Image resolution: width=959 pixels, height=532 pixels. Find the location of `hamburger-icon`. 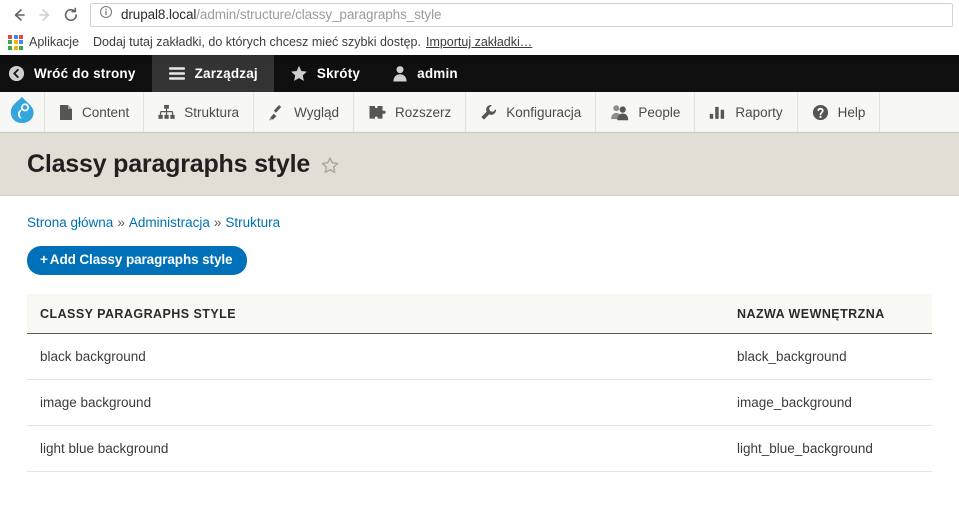

hamburger-icon is located at coordinates (177, 73).